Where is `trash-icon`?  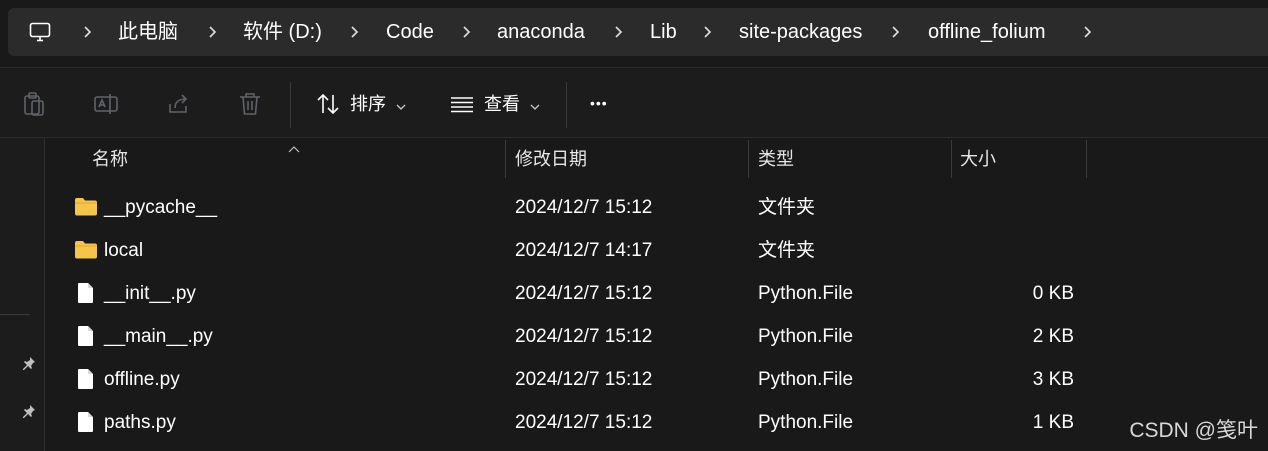 trash-icon is located at coordinates (250, 104).